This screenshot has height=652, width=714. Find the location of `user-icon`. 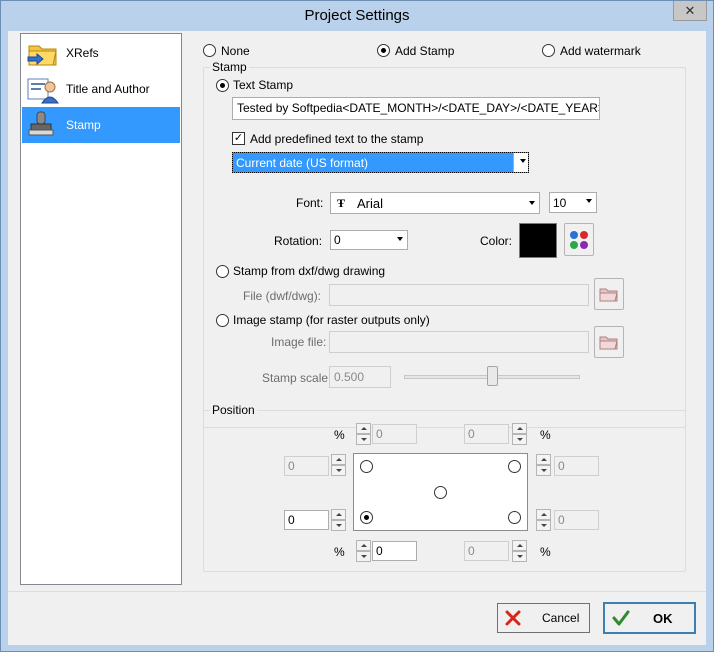

user-icon is located at coordinates (43, 89).